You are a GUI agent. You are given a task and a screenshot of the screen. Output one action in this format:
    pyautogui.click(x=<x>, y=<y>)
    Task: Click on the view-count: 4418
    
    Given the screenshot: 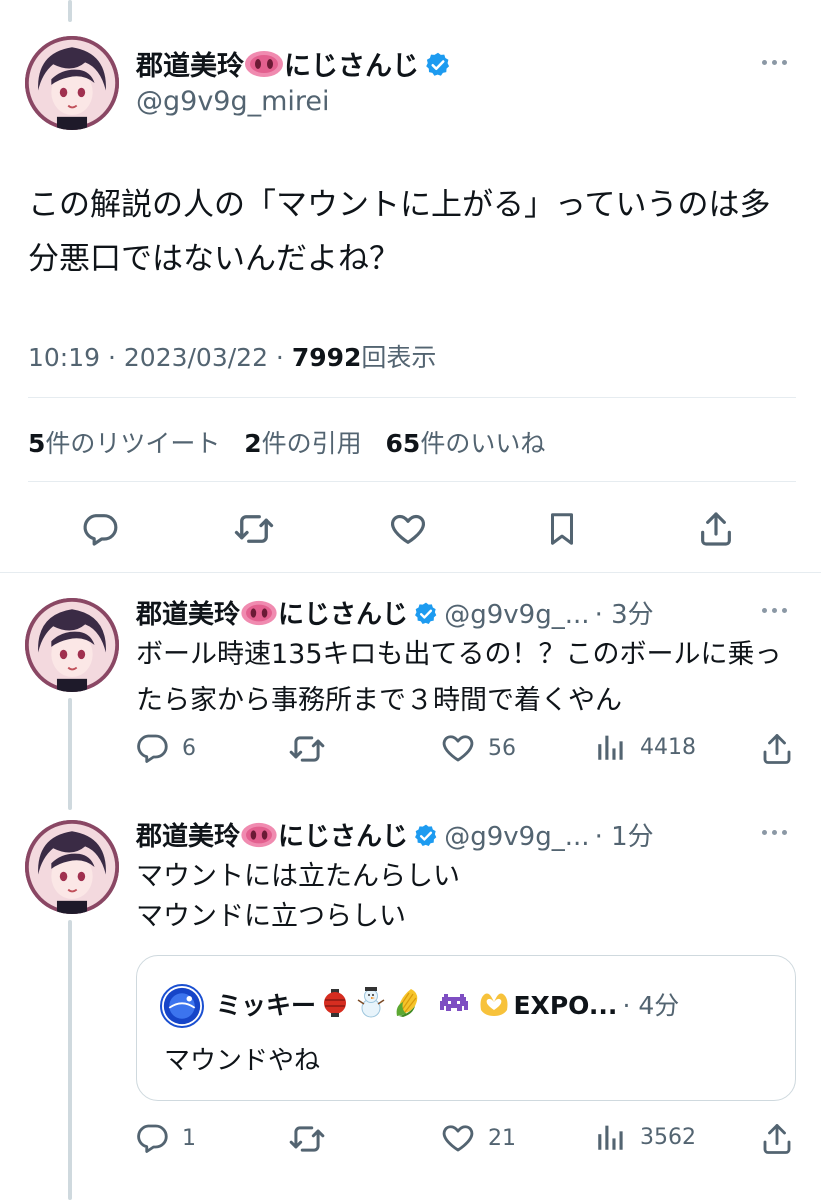 What is the action you would take?
    pyautogui.click(x=668, y=747)
    